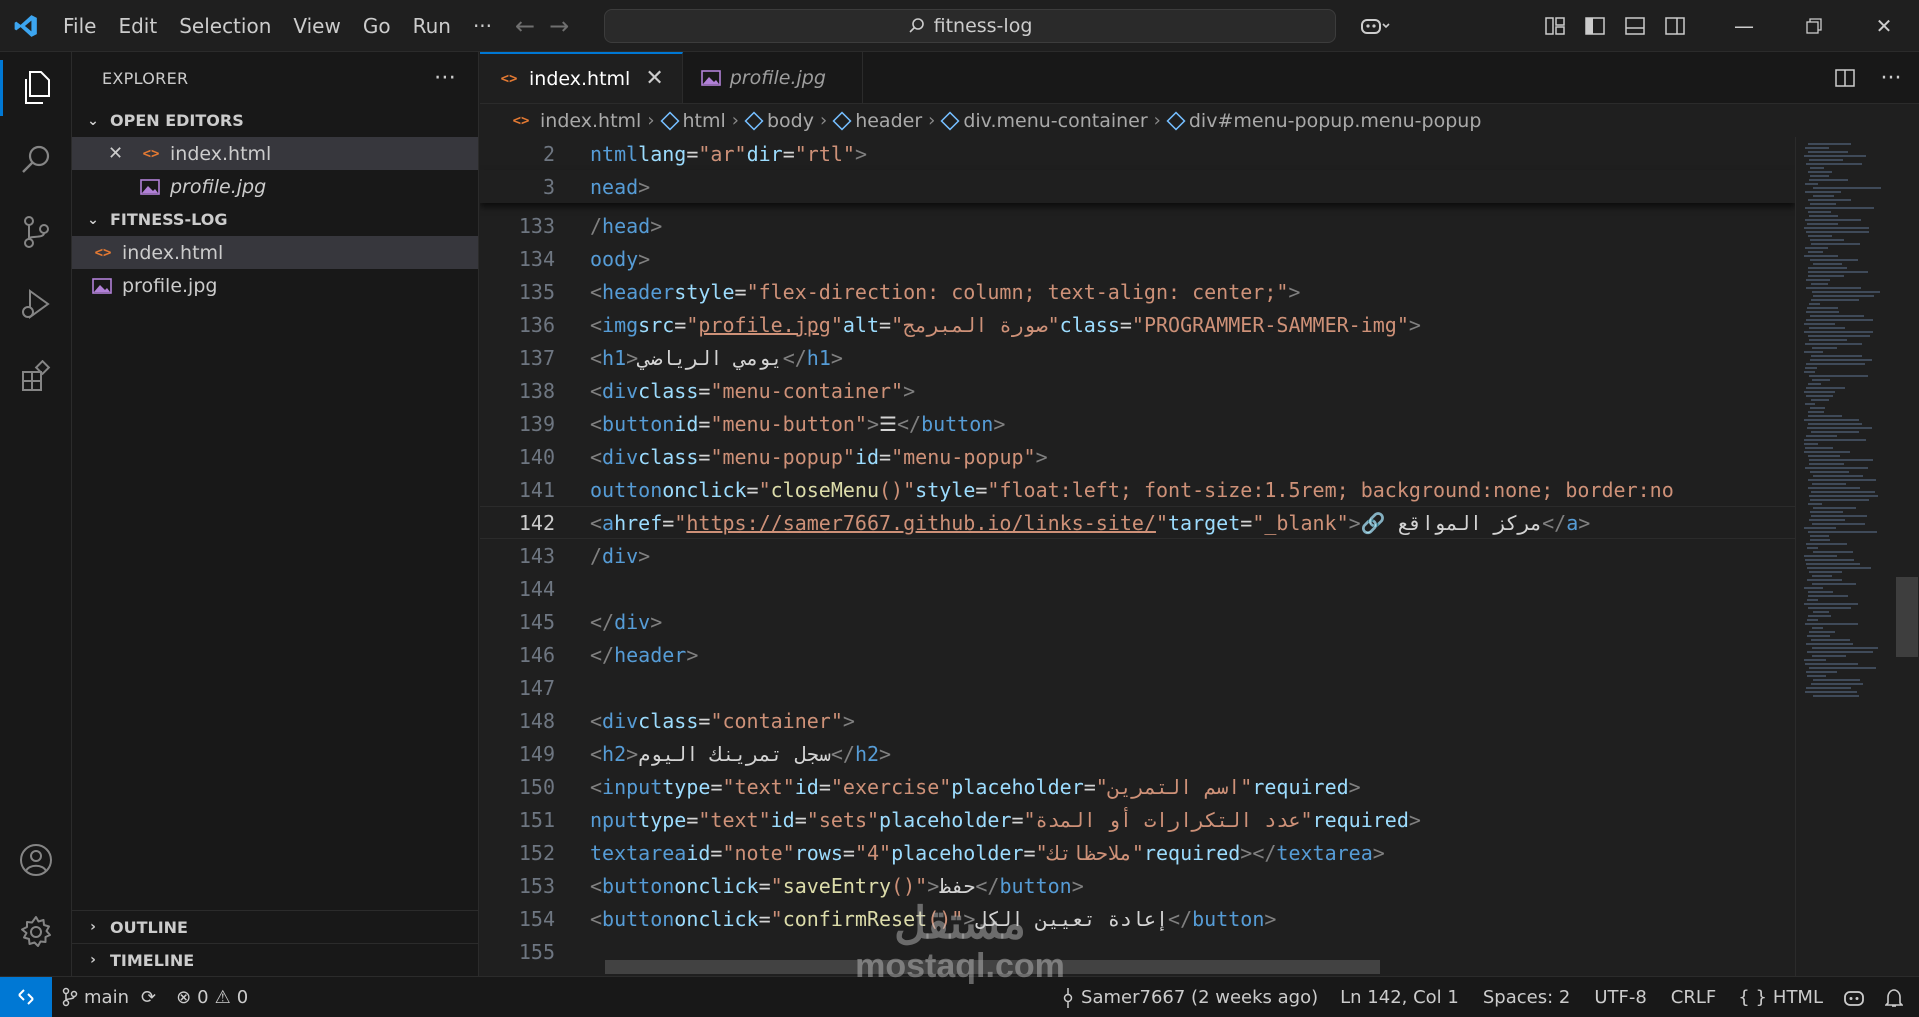 Image resolution: width=1919 pixels, height=1017 pixels. I want to click on restore-icon, so click(1814, 26).